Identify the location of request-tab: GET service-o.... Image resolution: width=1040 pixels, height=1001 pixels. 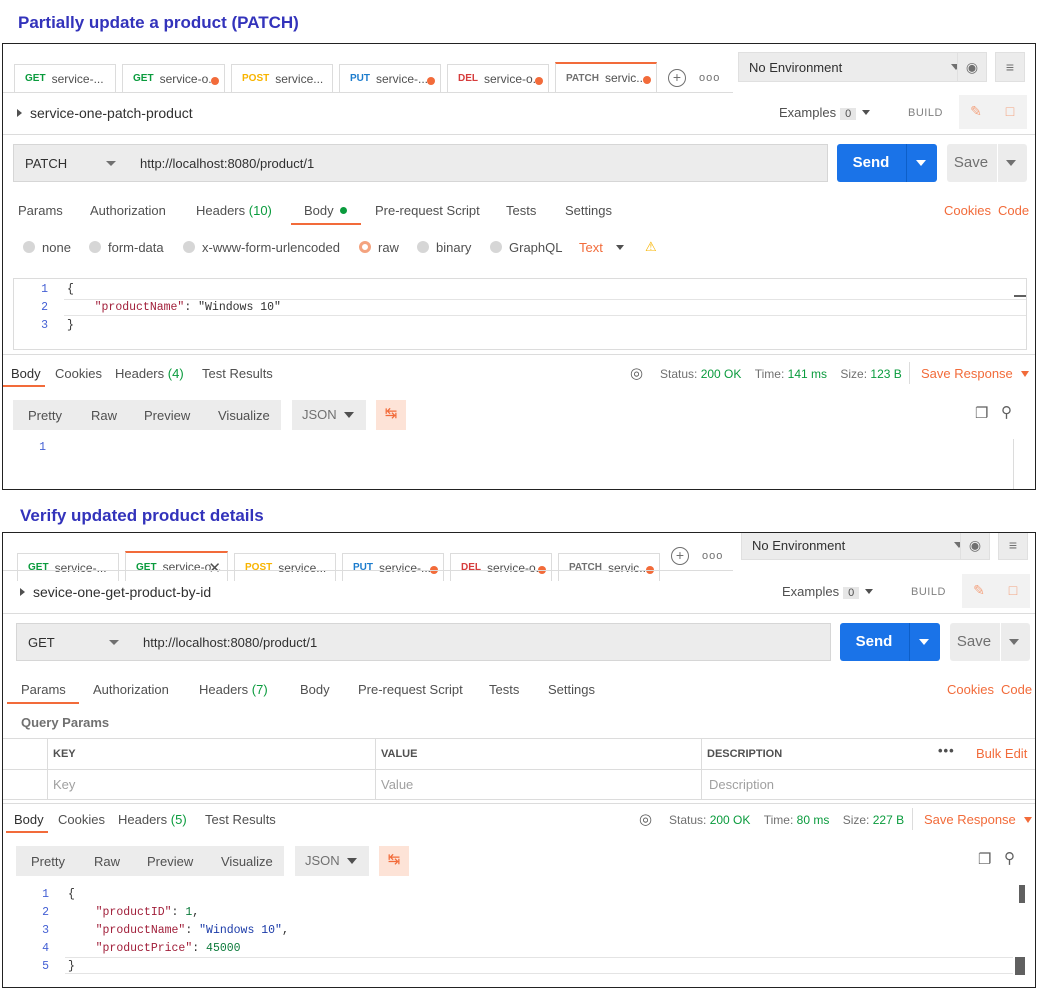
(173, 78).